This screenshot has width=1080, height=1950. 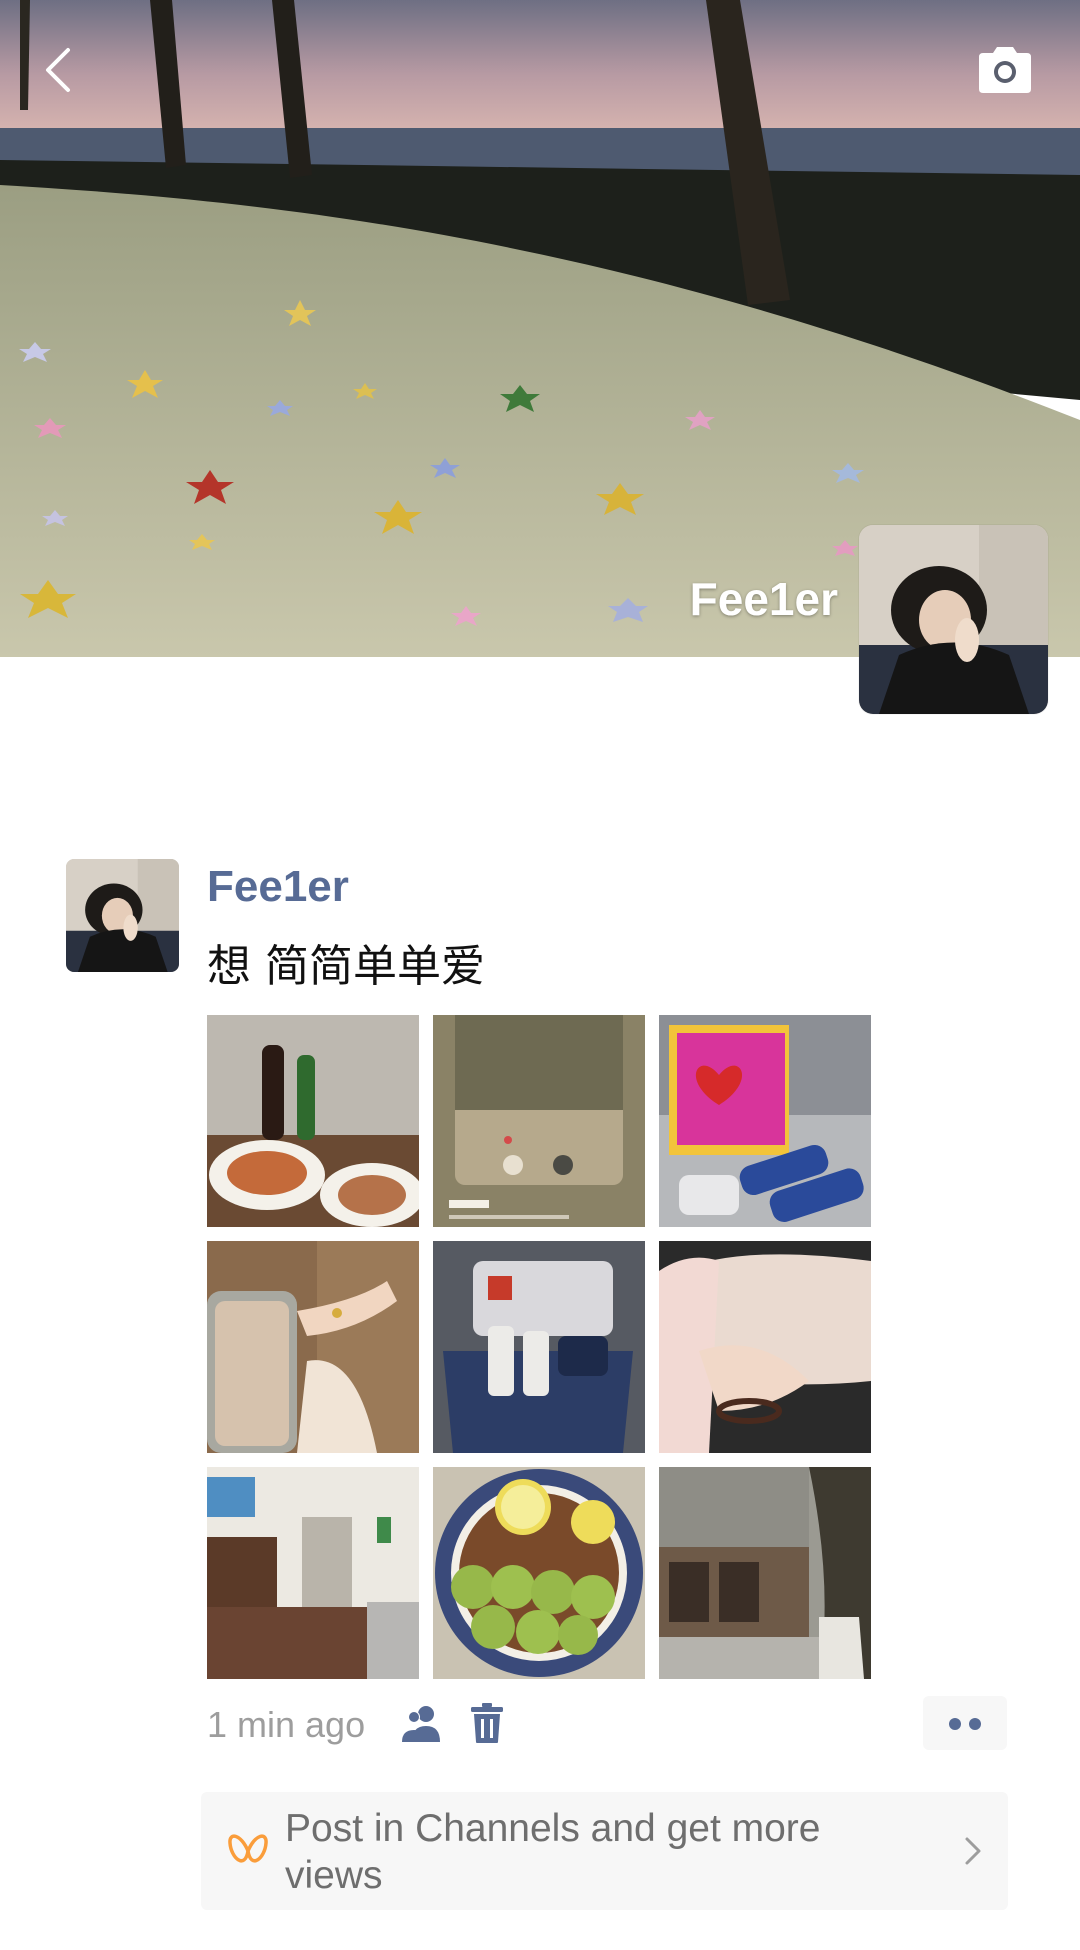 I want to click on photo-kiehls-bag, so click(x=539, y=1347).